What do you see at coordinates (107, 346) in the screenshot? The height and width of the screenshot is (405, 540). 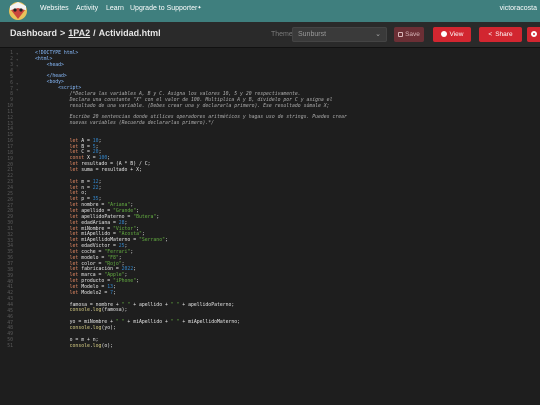 I see `code-token: (o);` at bounding box center [107, 346].